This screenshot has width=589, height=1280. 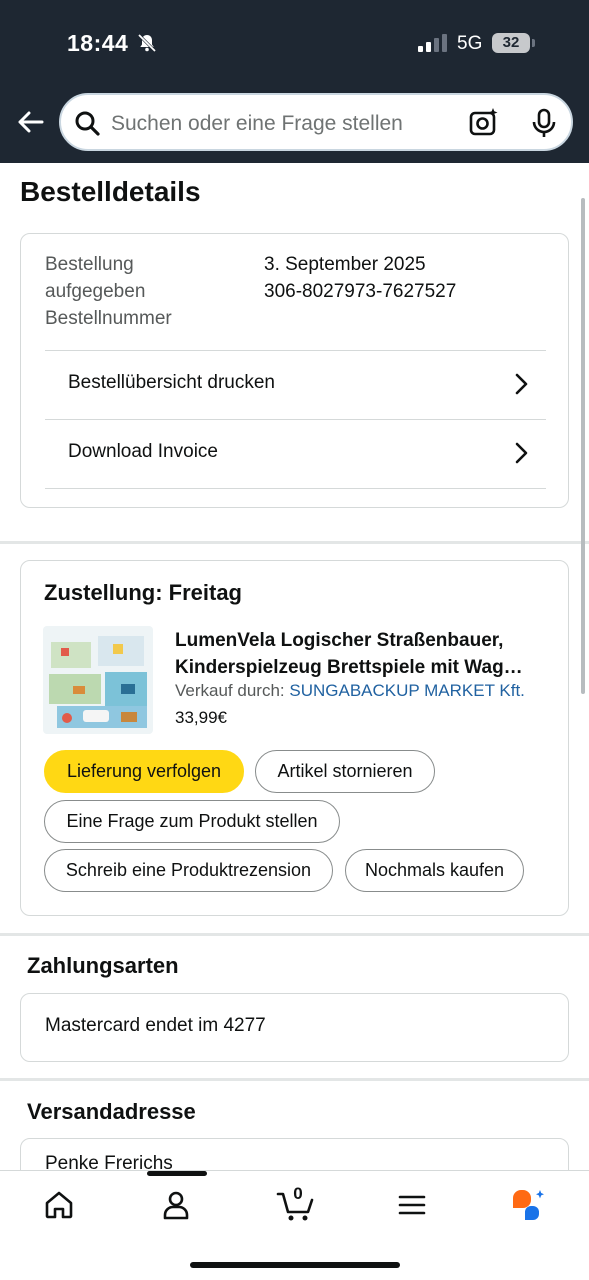 What do you see at coordinates (345, 264) in the screenshot?
I see `order-placed-date: 3. September 2025` at bounding box center [345, 264].